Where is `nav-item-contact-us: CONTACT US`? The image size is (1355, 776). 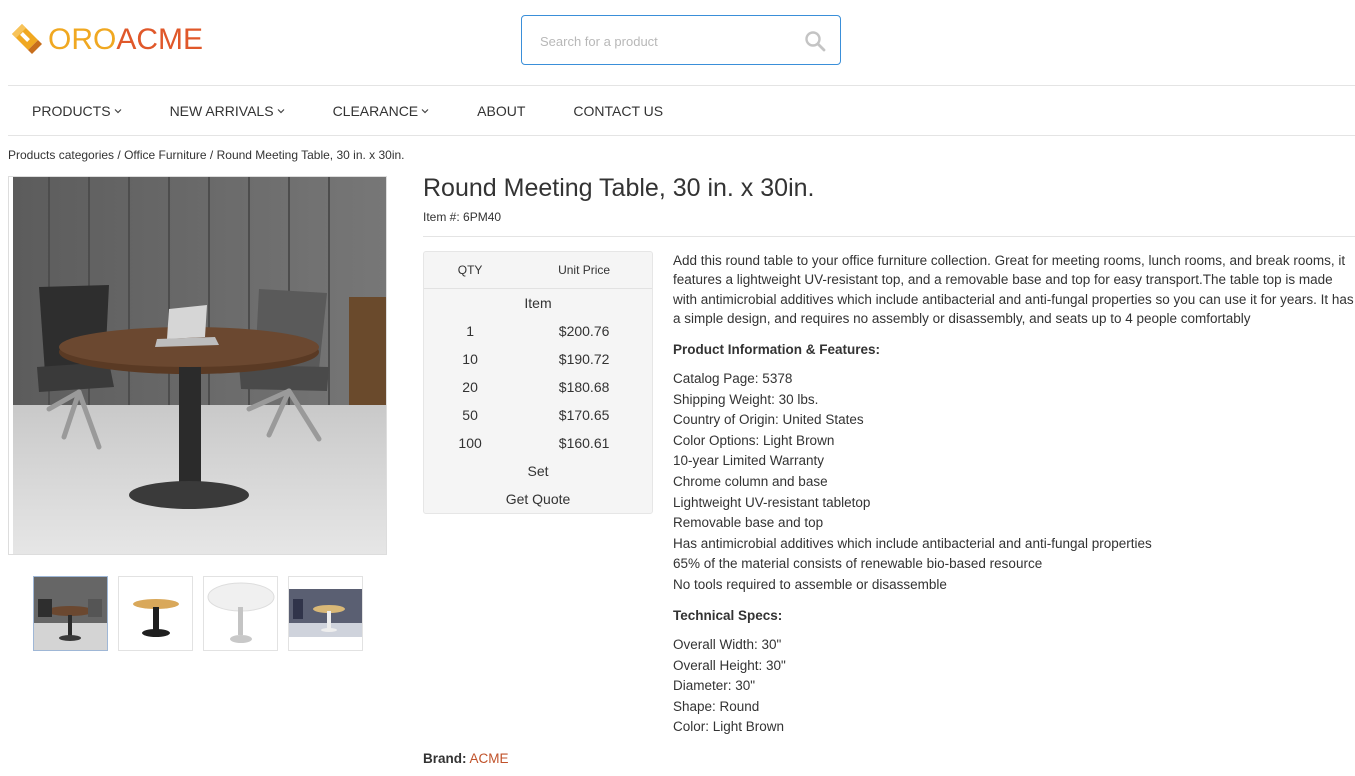 nav-item-contact-us: CONTACT US is located at coordinates (618, 111).